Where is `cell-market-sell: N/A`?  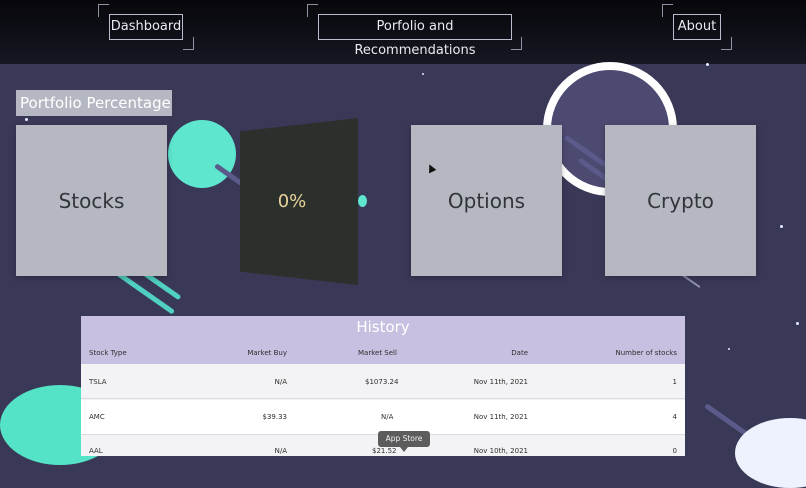 cell-market-sell: N/A is located at coordinates (387, 417).